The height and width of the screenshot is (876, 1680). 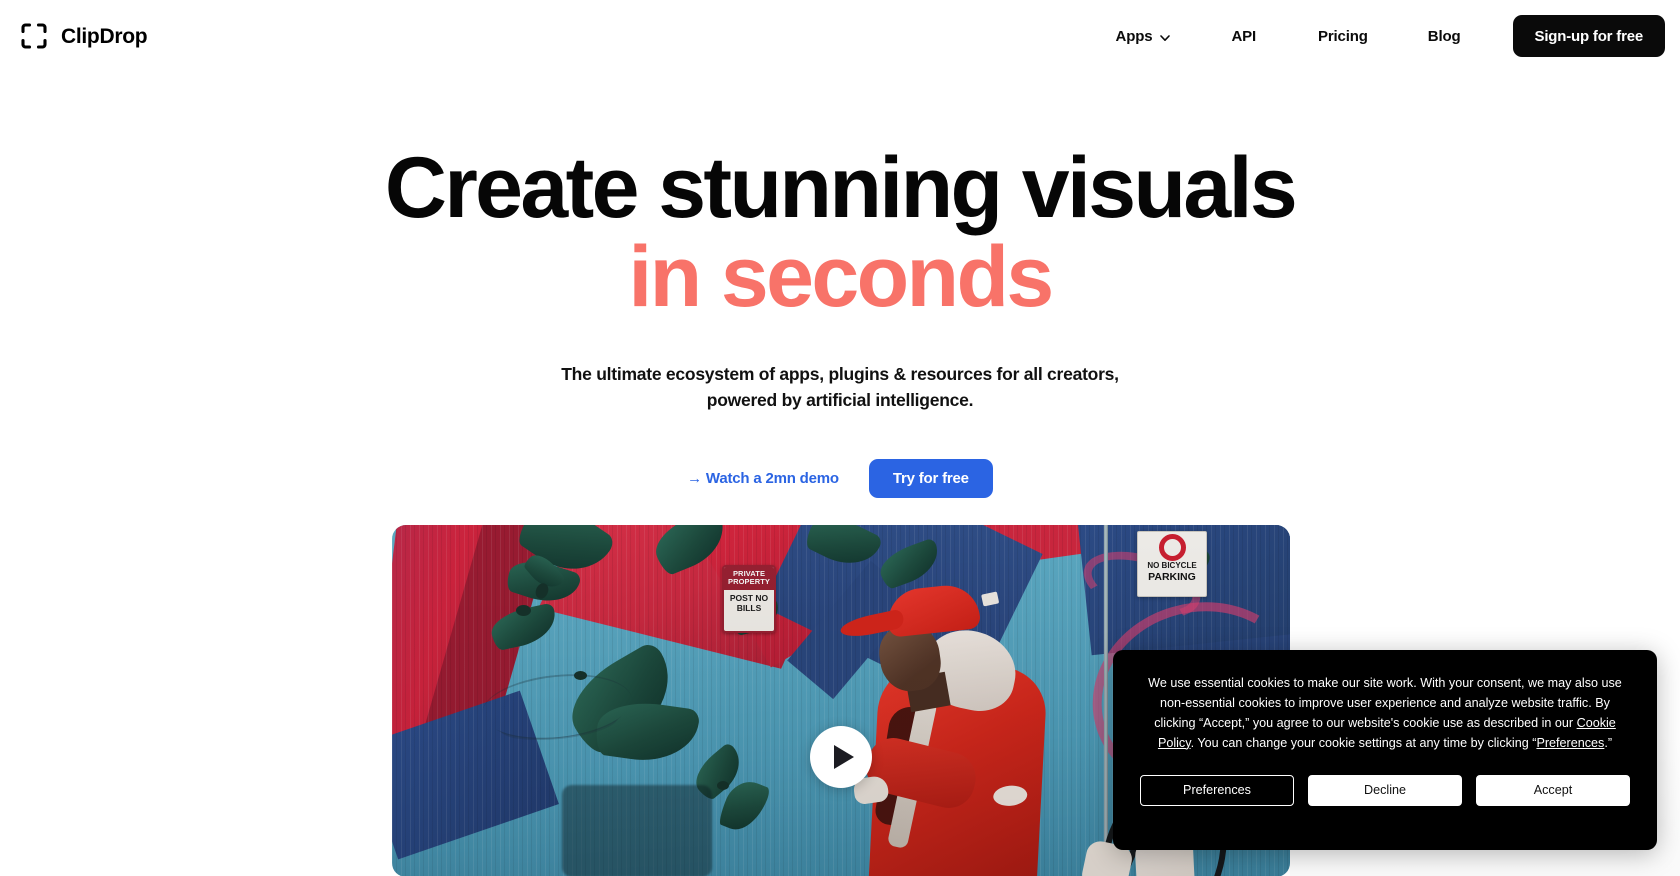 I want to click on headline-line-2: in seconds, so click(x=841, y=276).